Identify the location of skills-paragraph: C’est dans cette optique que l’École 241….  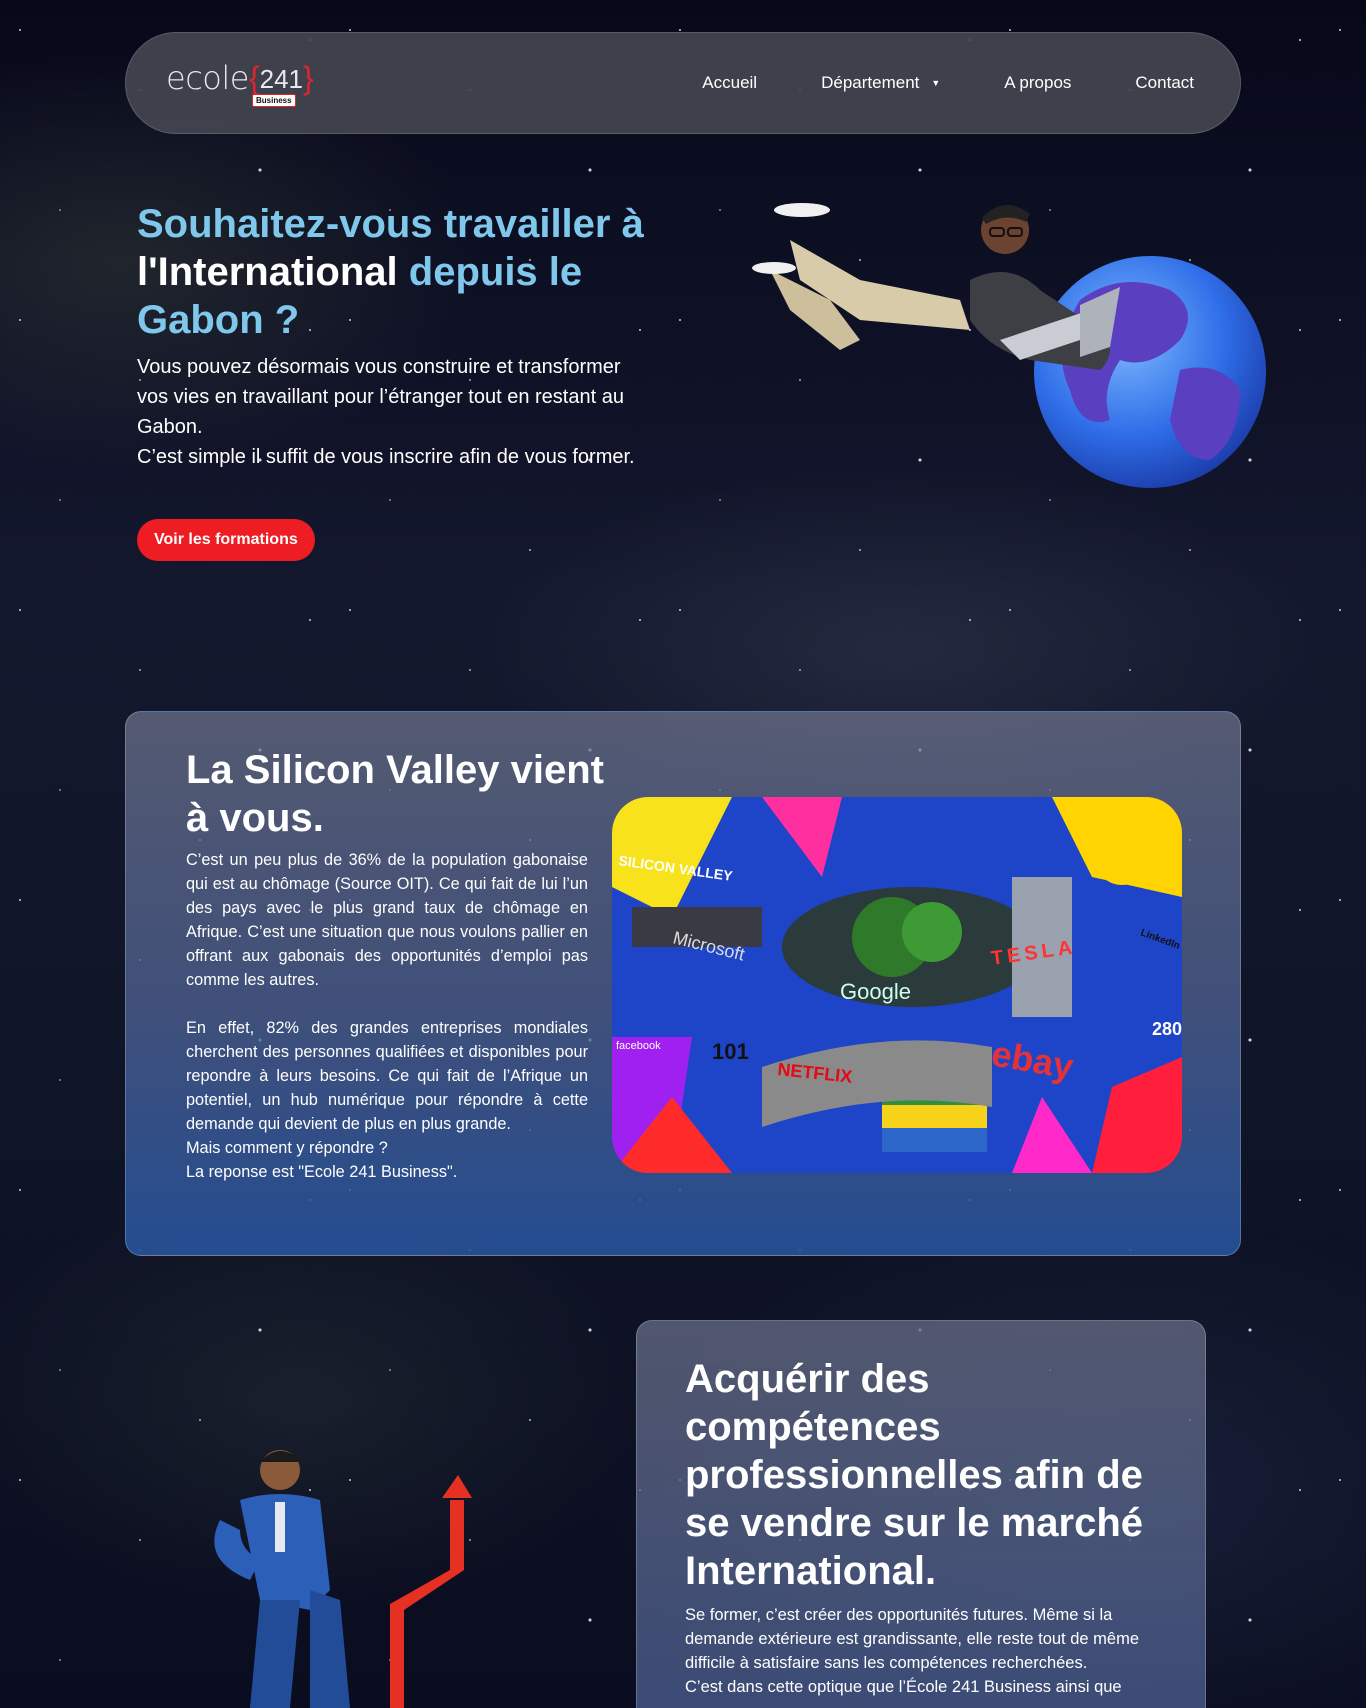
(903, 1687).